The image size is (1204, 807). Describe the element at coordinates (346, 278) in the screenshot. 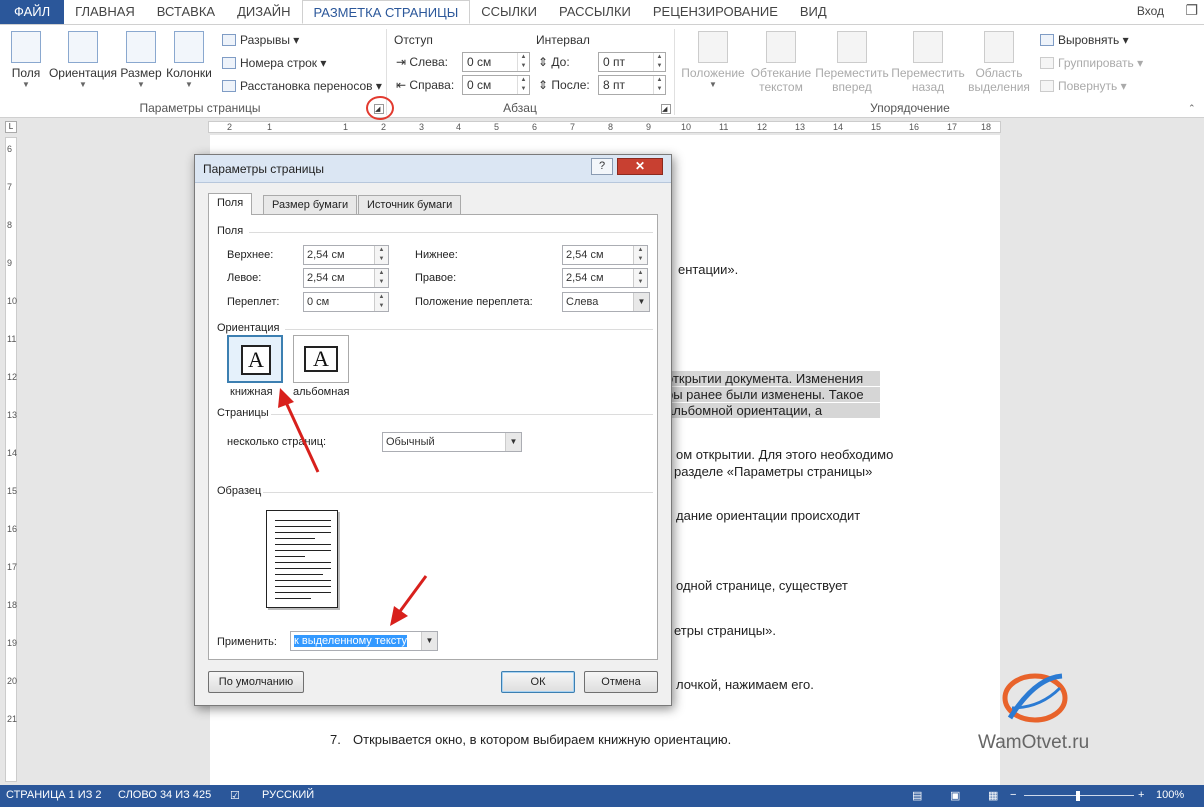

I see `left-margin-input: 2,54 см ▲ ▼` at that location.